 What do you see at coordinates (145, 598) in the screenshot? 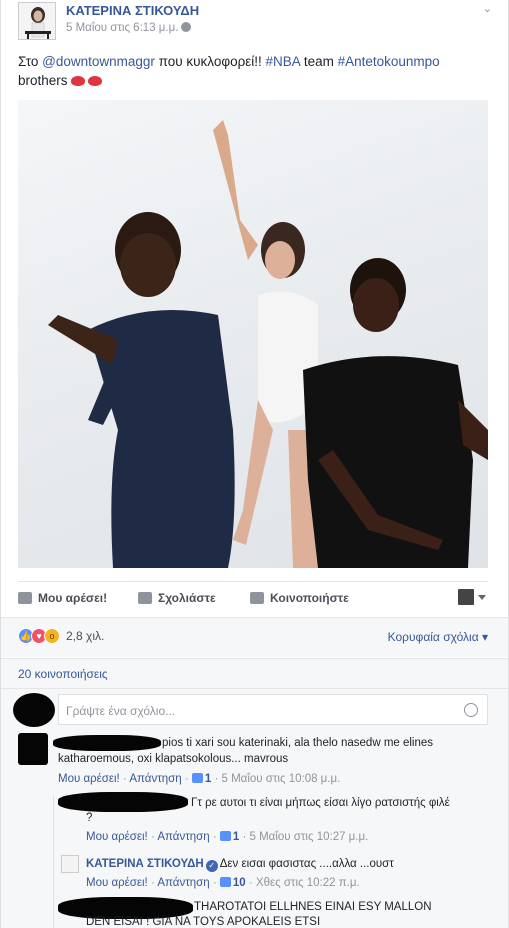
I see `comment-icon` at bounding box center [145, 598].